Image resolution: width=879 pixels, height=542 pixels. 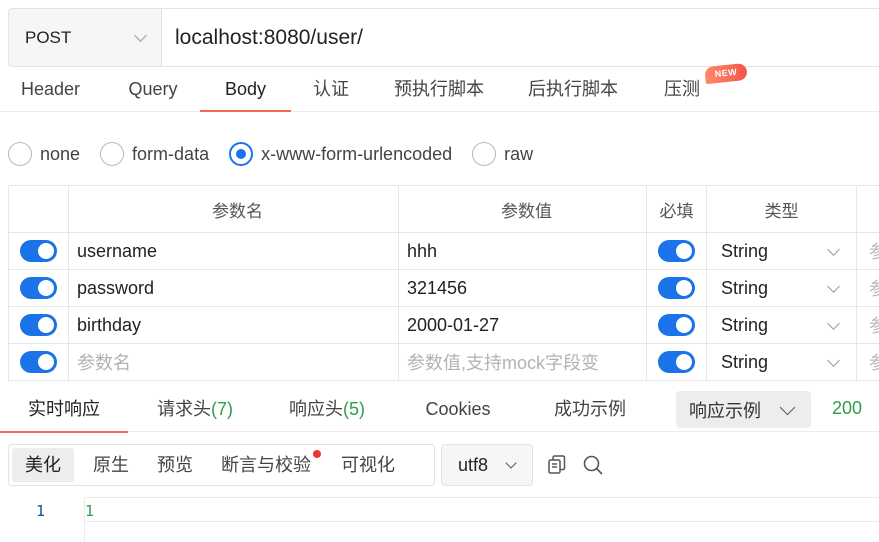 What do you see at coordinates (520, 37) in the screenshot?
I see `url-input: localhost:8080/user/` at bounding box center [520, 37].